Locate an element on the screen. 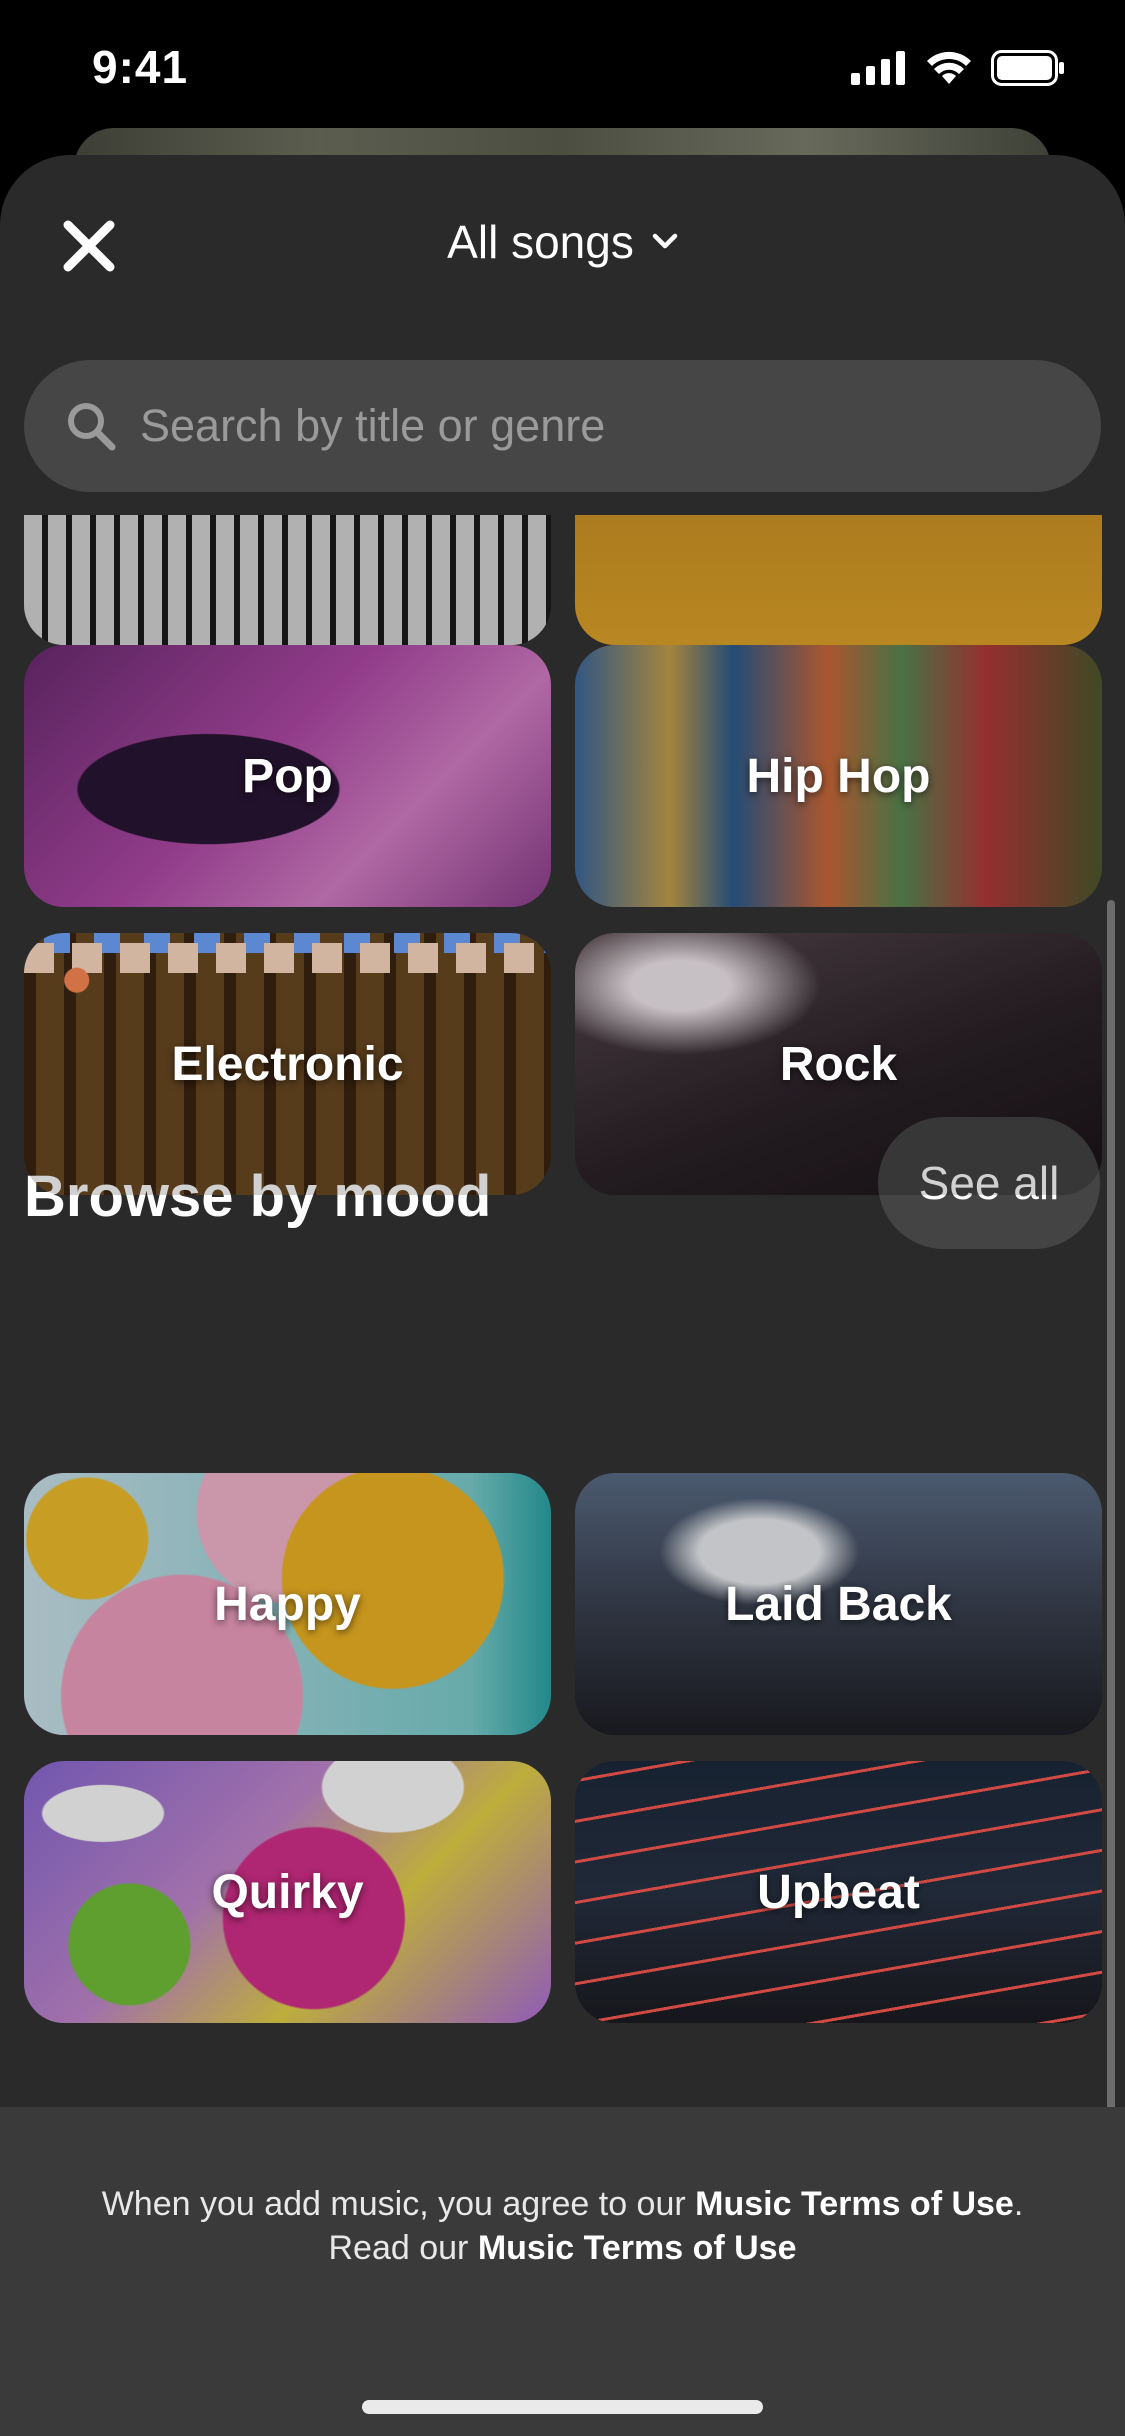  genre-tile-partial-right is located at coordinates (838, 580).